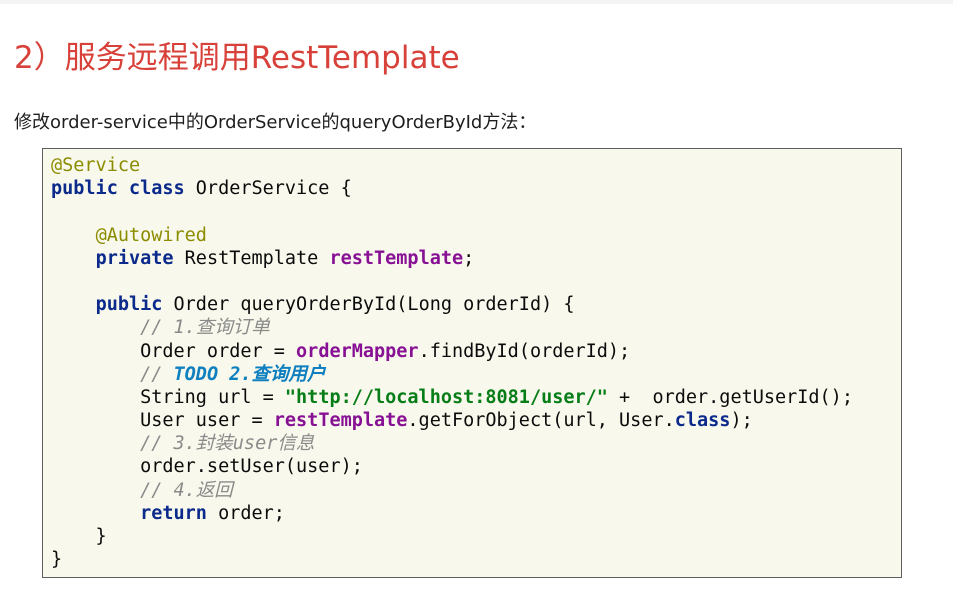 This screenshot has height=597, width=953. I want to click on code-line: // 3.封装user信息, so click(452, 443).